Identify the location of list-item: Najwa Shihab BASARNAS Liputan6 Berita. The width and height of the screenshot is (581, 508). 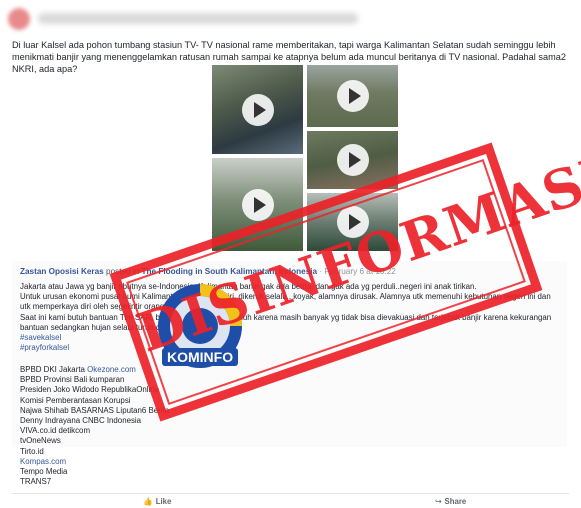
(95, 410).